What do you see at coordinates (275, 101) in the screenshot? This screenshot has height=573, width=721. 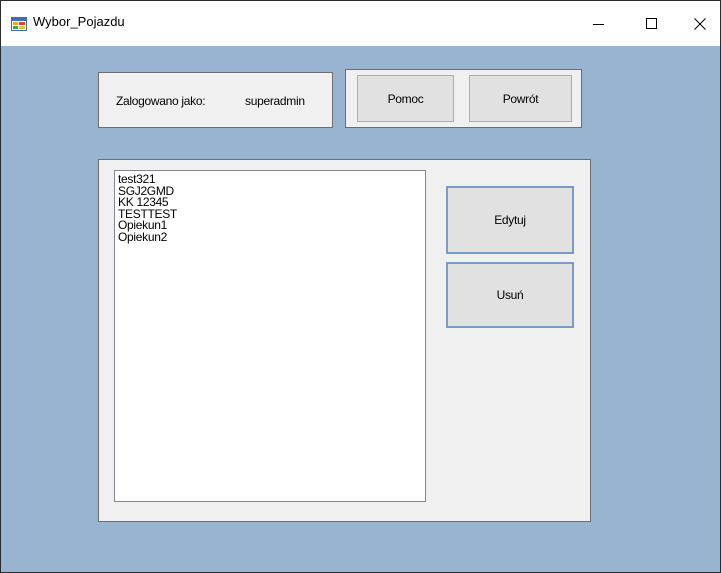 I see `logged-in-username: superadmin` at bounding box center [275, 101].